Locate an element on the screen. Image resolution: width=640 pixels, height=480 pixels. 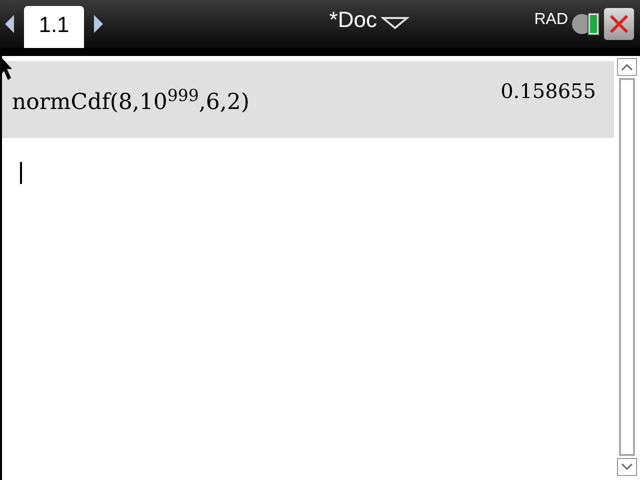
document-title: *Doc is located at coordinates (353, 19).